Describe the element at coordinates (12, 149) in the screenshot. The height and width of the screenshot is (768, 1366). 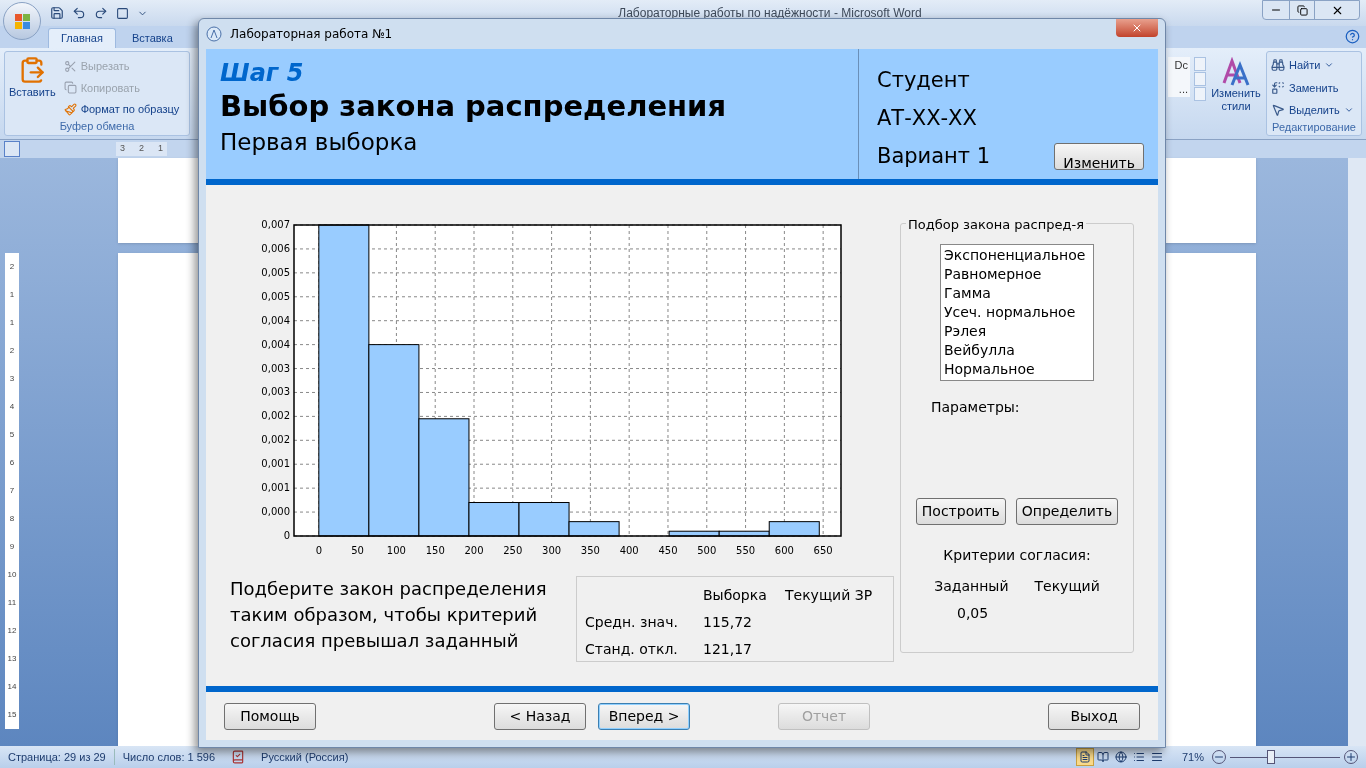
I see `tab-selector` at that location.